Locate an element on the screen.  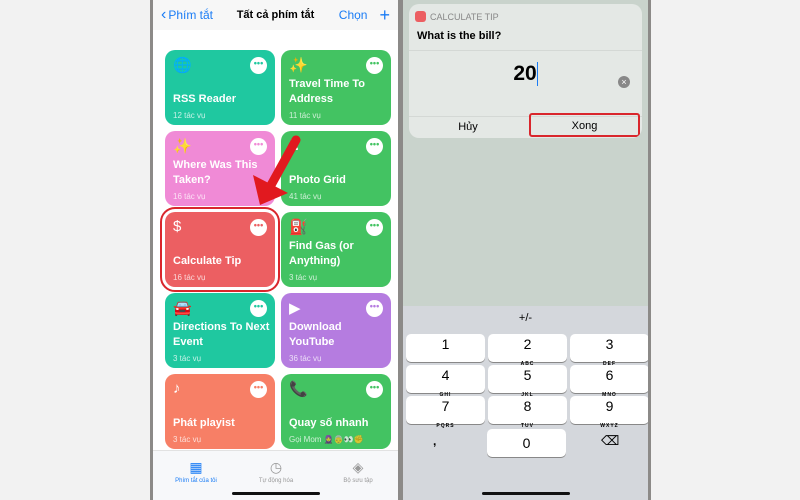
key-digit: 7 is located at coordinates (445, 406).